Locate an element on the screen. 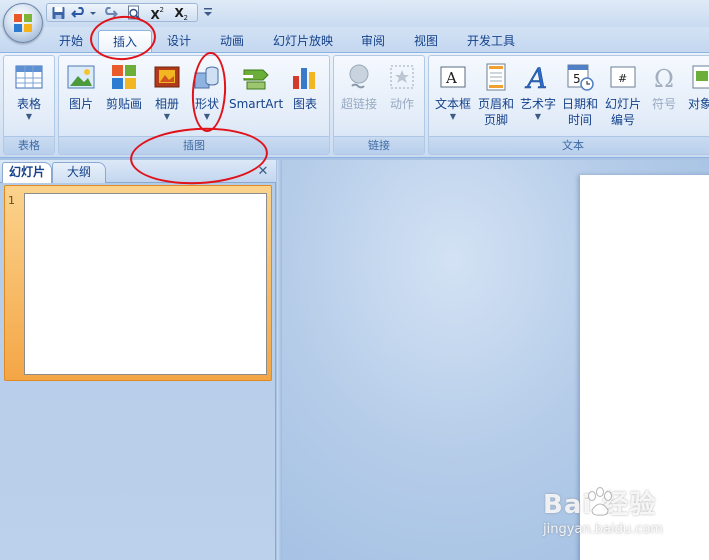  slide-number-button: # 幻灯片 编号 is located at coordinates (623, 98).